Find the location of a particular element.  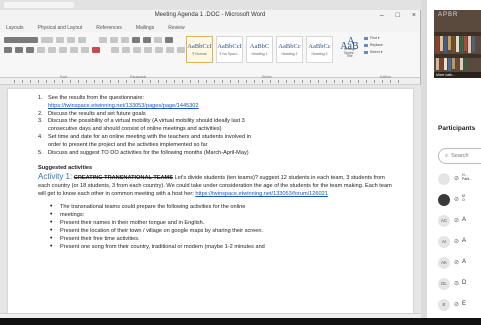

align-right-icon is located at coordinates (137, 50).